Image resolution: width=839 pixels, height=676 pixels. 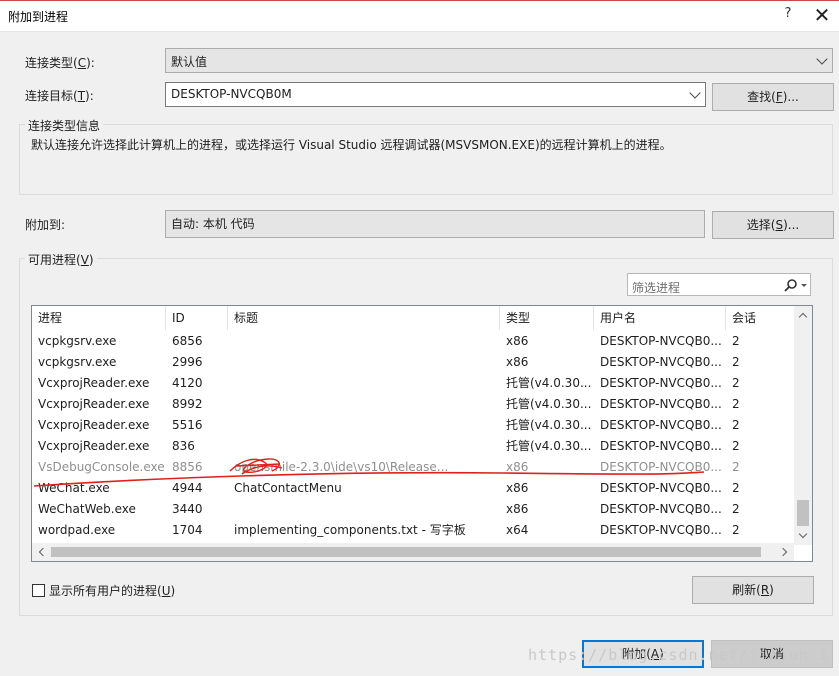 What do you see at coordinates (38, 17) in the screenshot?
I see `window-title: 附加到进程` at bounding box center [38, 17].